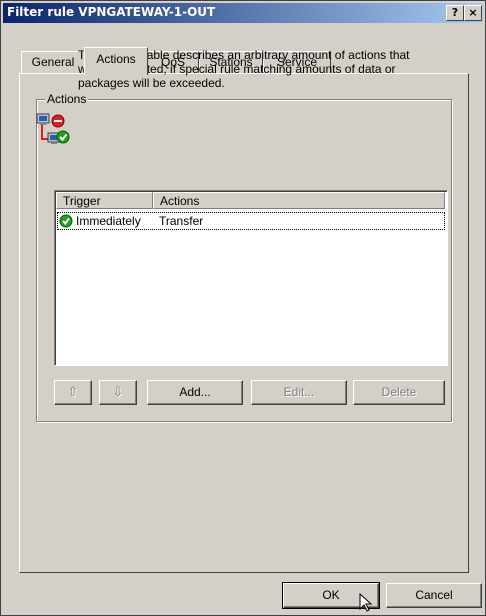 This screenshot has height=616, width=486. I want to click on mouse-cursor-icon, so click(366, 602).